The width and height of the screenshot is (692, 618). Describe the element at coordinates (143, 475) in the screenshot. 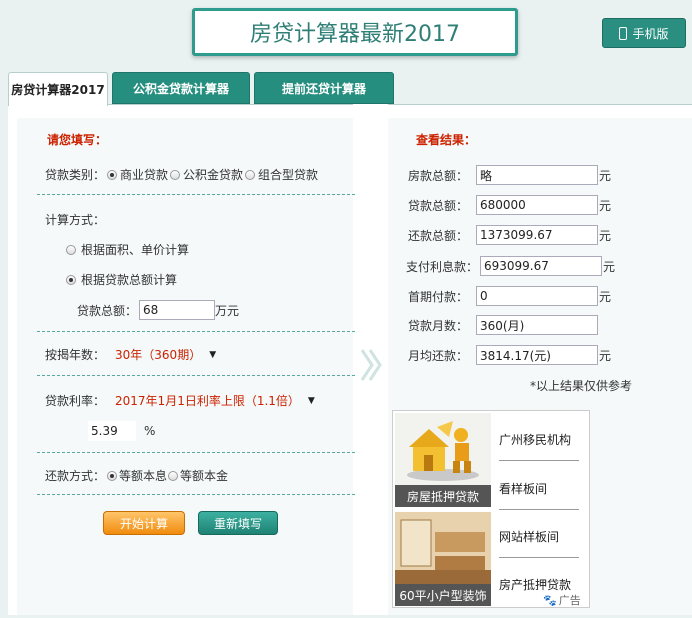

I see `repay-equal-installment-label: 等额本息` at that location.